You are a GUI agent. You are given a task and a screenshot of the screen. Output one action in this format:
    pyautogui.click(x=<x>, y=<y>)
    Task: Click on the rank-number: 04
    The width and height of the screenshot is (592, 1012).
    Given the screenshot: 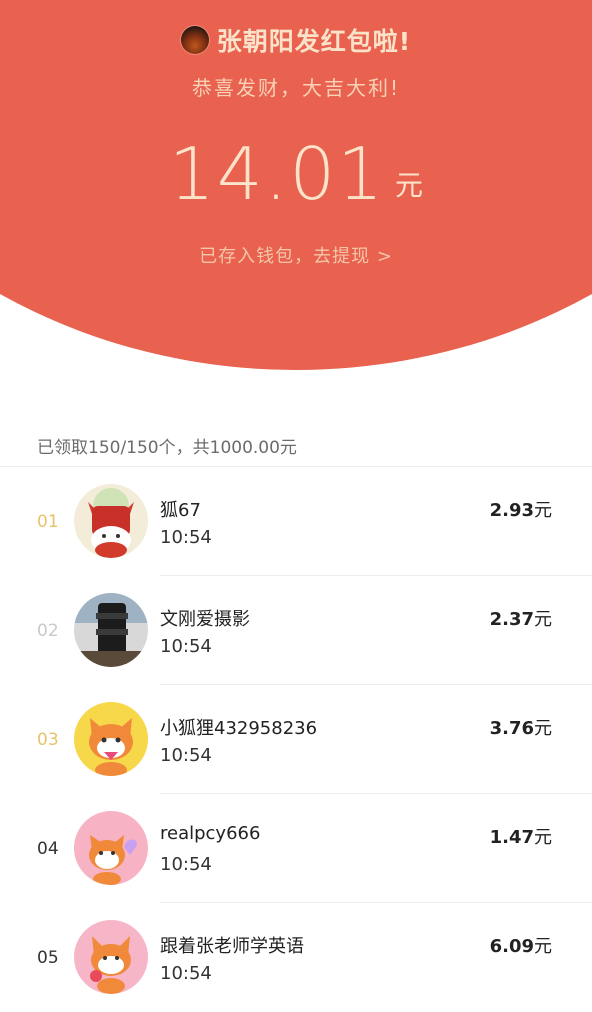 What is the action you would take?
    pyautogui.click(x=48, y=849)
    